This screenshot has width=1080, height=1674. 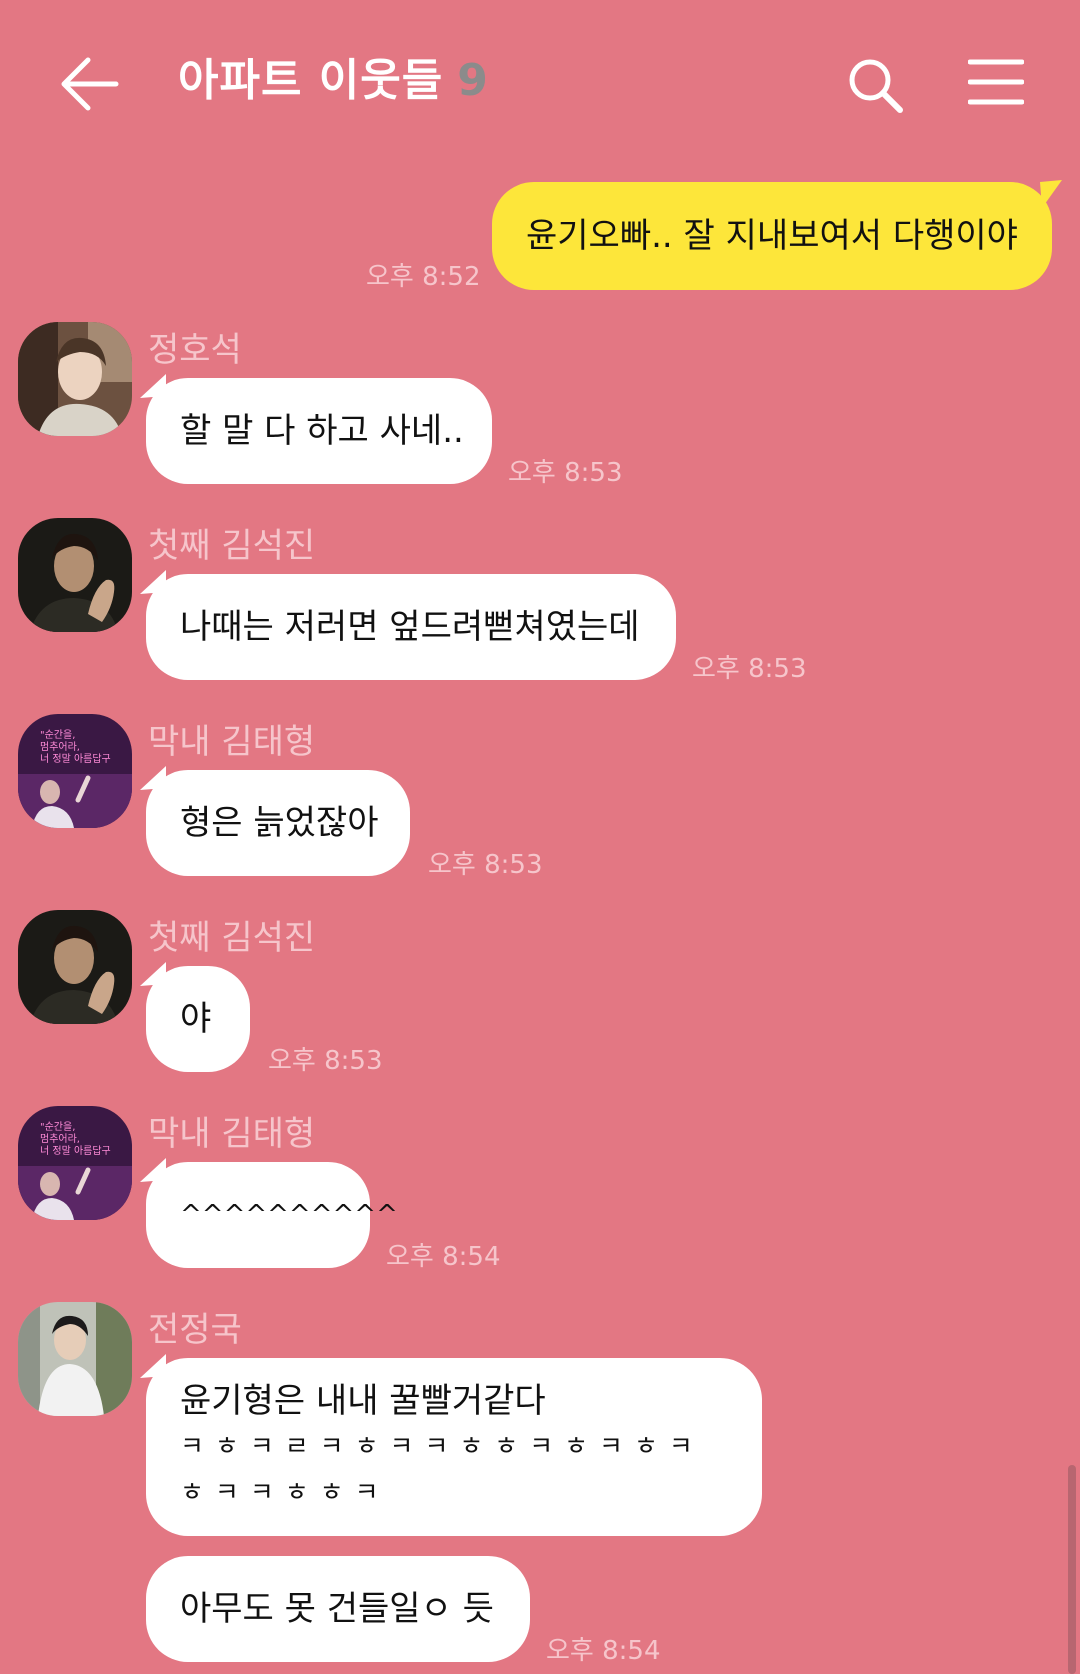 I want to click on message-text: 야, so click(x=196, y=1019).